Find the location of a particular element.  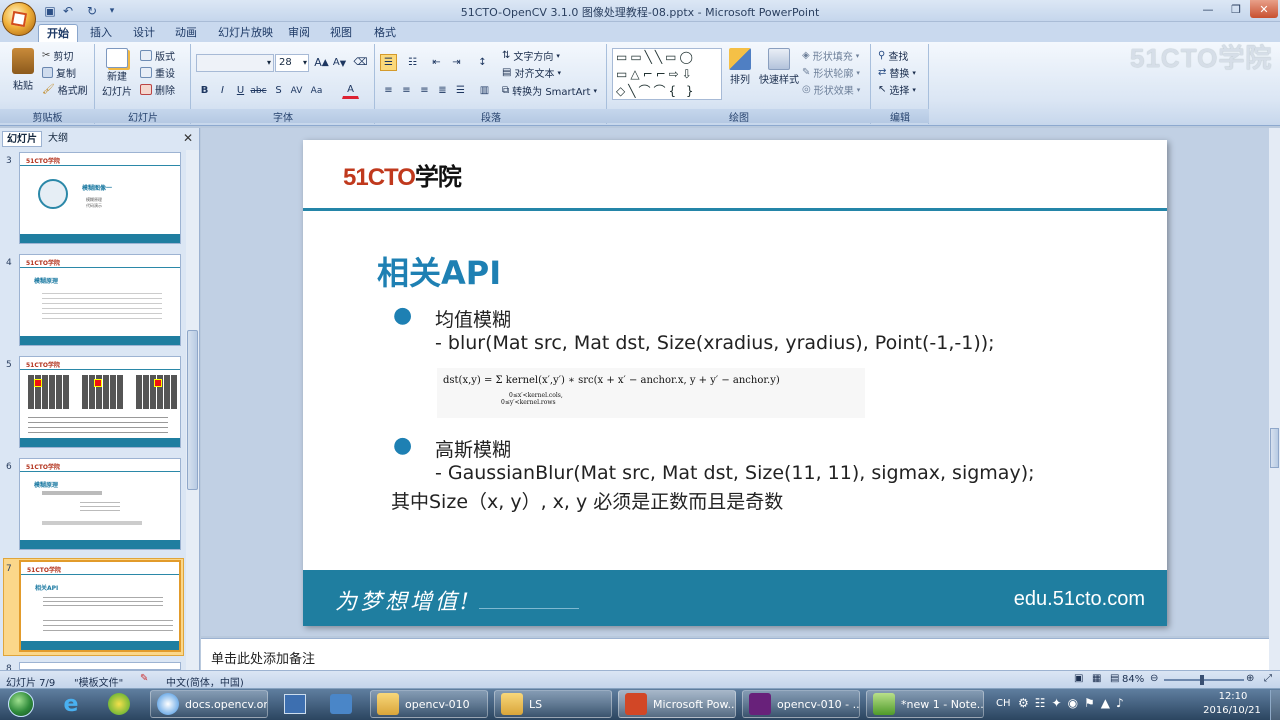

zoom-slider-handle is located at coordinates (1202, 680).